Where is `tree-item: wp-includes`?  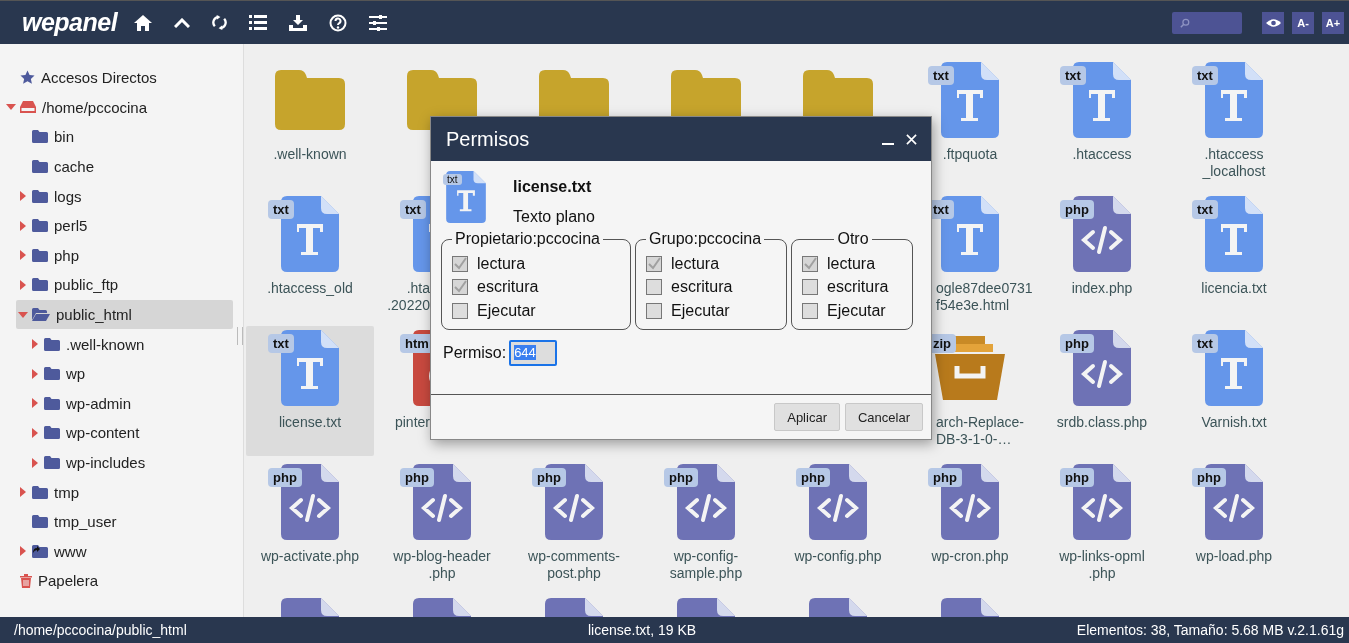 tree-item: wp-includes is located at coordinates (90, 462).